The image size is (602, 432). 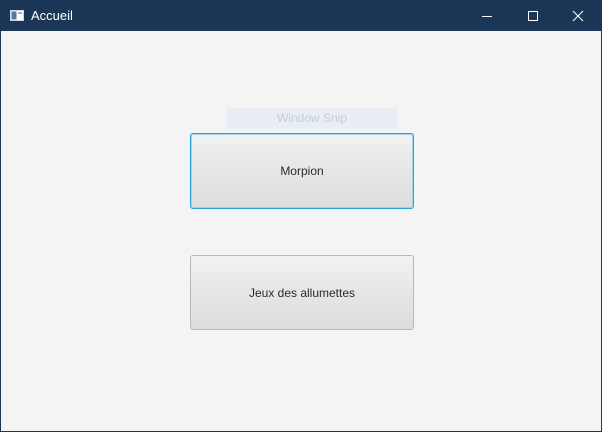 I want to click on maximize-button, so click(x=533, y=16).